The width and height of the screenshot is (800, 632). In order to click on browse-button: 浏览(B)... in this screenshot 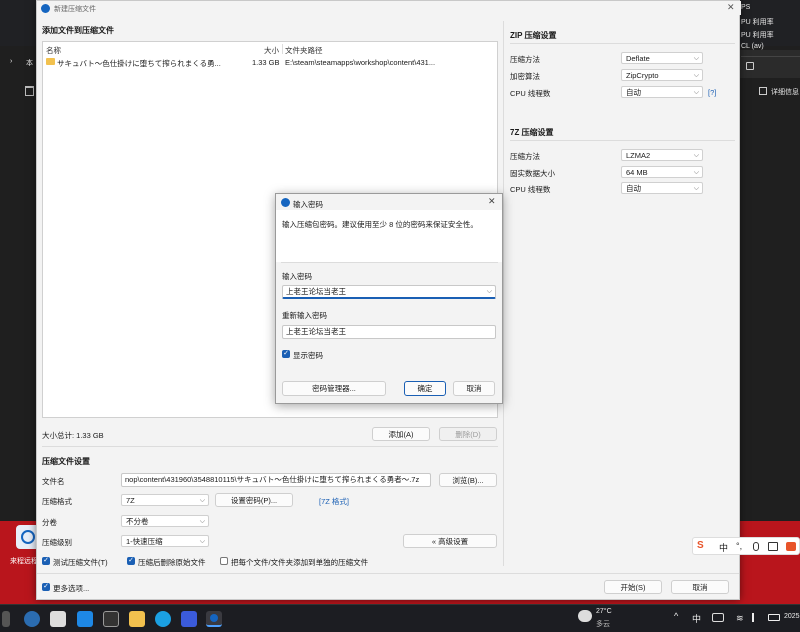, I will do `click(468, 480)`.